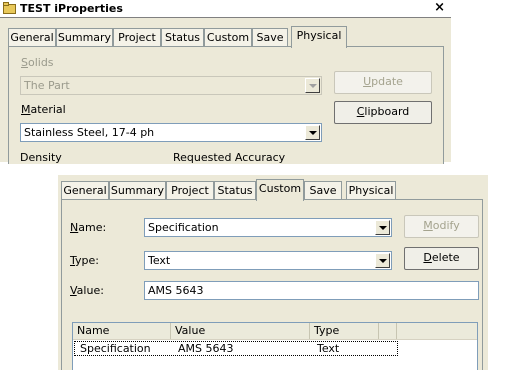 This screenshot has height=391, width=511. Describe the element at coordinates (171, 85) in the screenshot. I see `solids-dropdown: The Part` at that location.